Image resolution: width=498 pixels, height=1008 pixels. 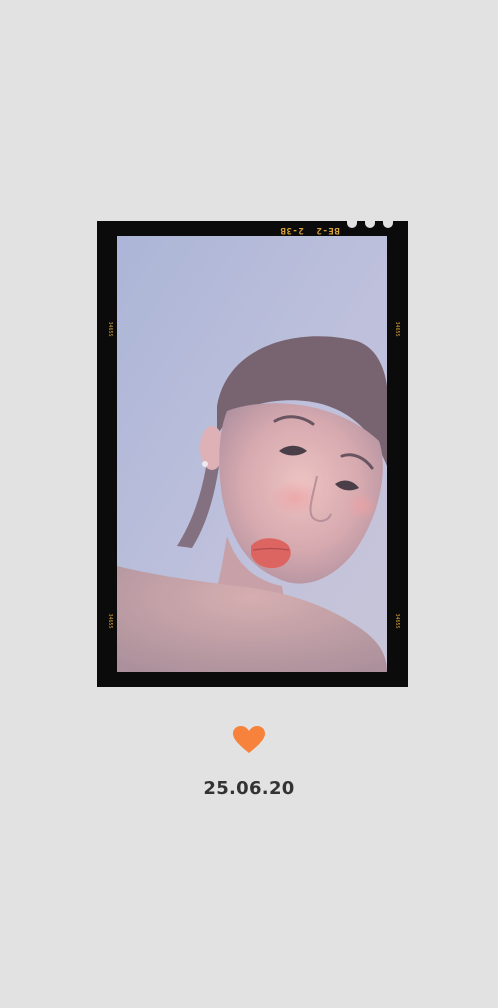 What do you see at coordinates (328, 230) in the screenshot?
I see `frame-code-right: BE-2` at bounding box center [328, 230].